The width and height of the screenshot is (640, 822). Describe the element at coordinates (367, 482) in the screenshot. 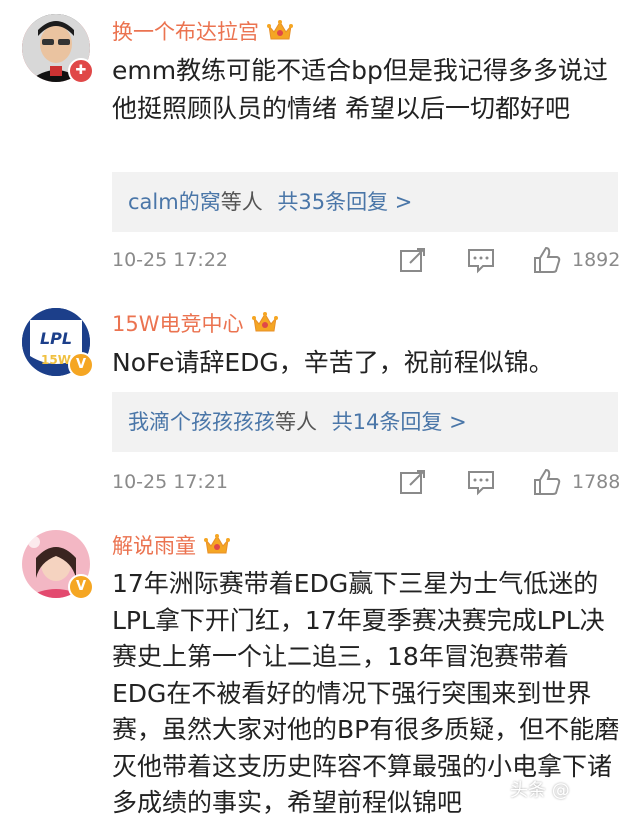

I see `comment-meta: 10-25 17:21 1788` at that location.